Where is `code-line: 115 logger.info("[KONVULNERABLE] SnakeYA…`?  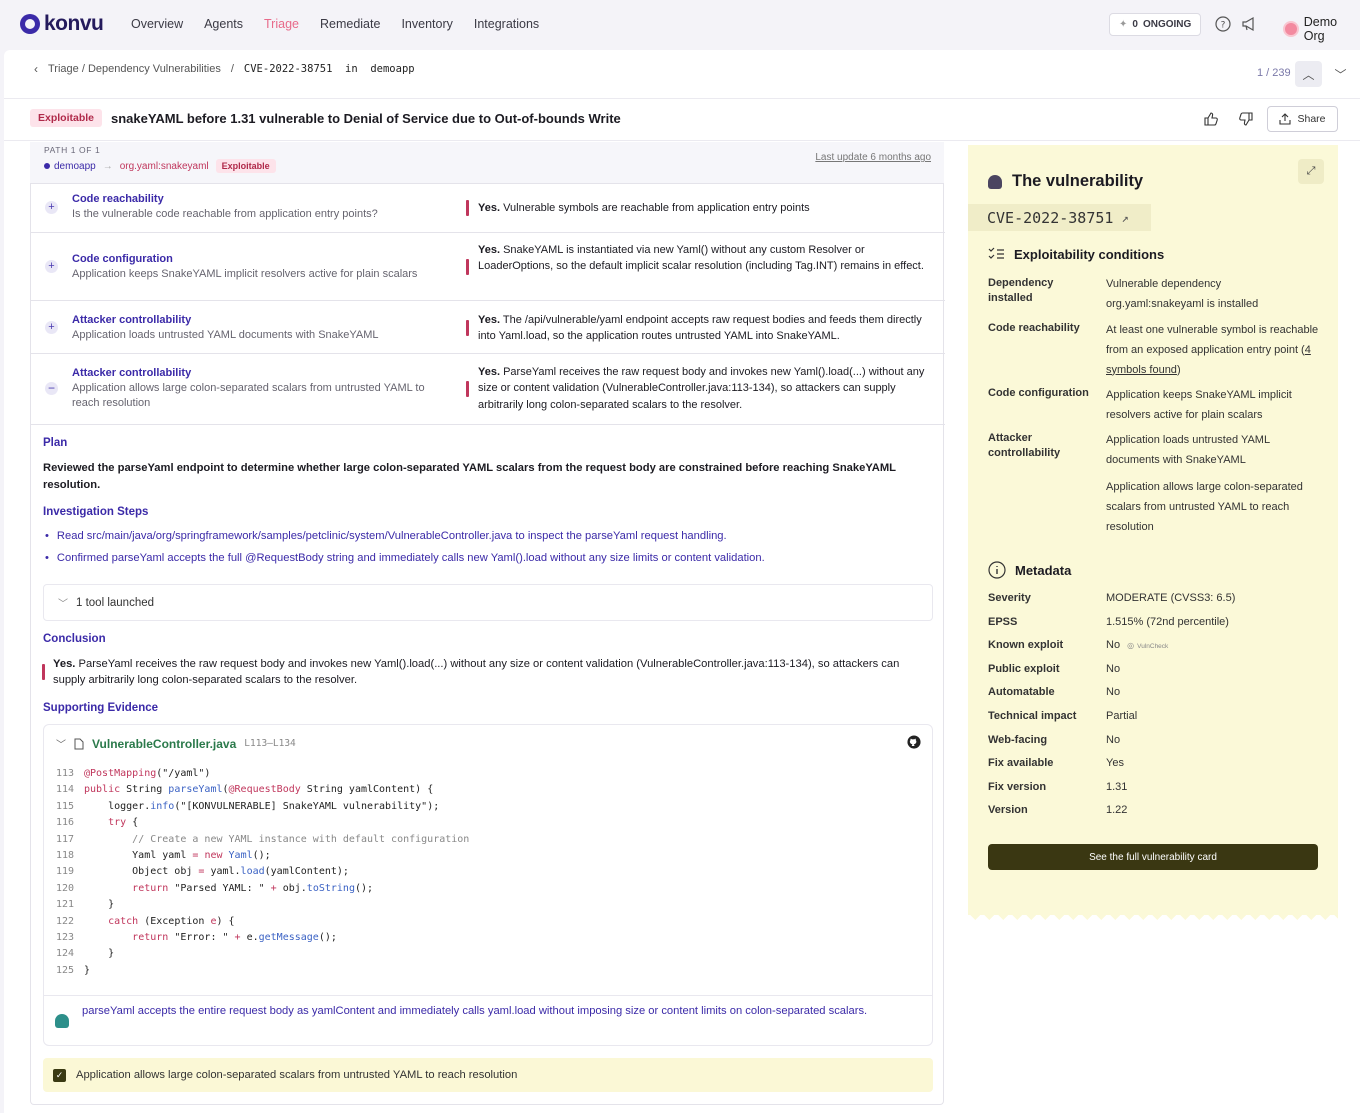
code-line: 115 logger.info("[KONVULNERABLE] SnakeYA… is located at coordinates (262, 807).